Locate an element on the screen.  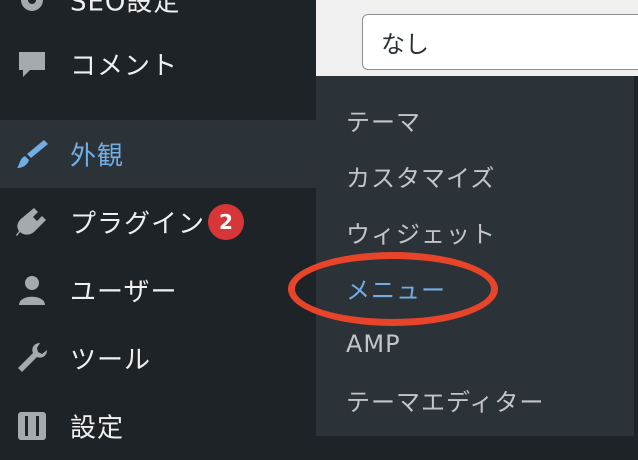
plugin-icon is located at coordinates (32, 222).